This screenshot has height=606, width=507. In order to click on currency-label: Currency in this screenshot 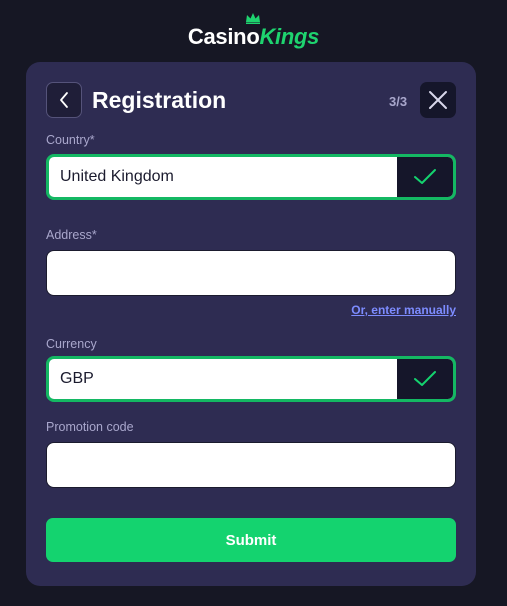, I will do `click(71, 344)`.